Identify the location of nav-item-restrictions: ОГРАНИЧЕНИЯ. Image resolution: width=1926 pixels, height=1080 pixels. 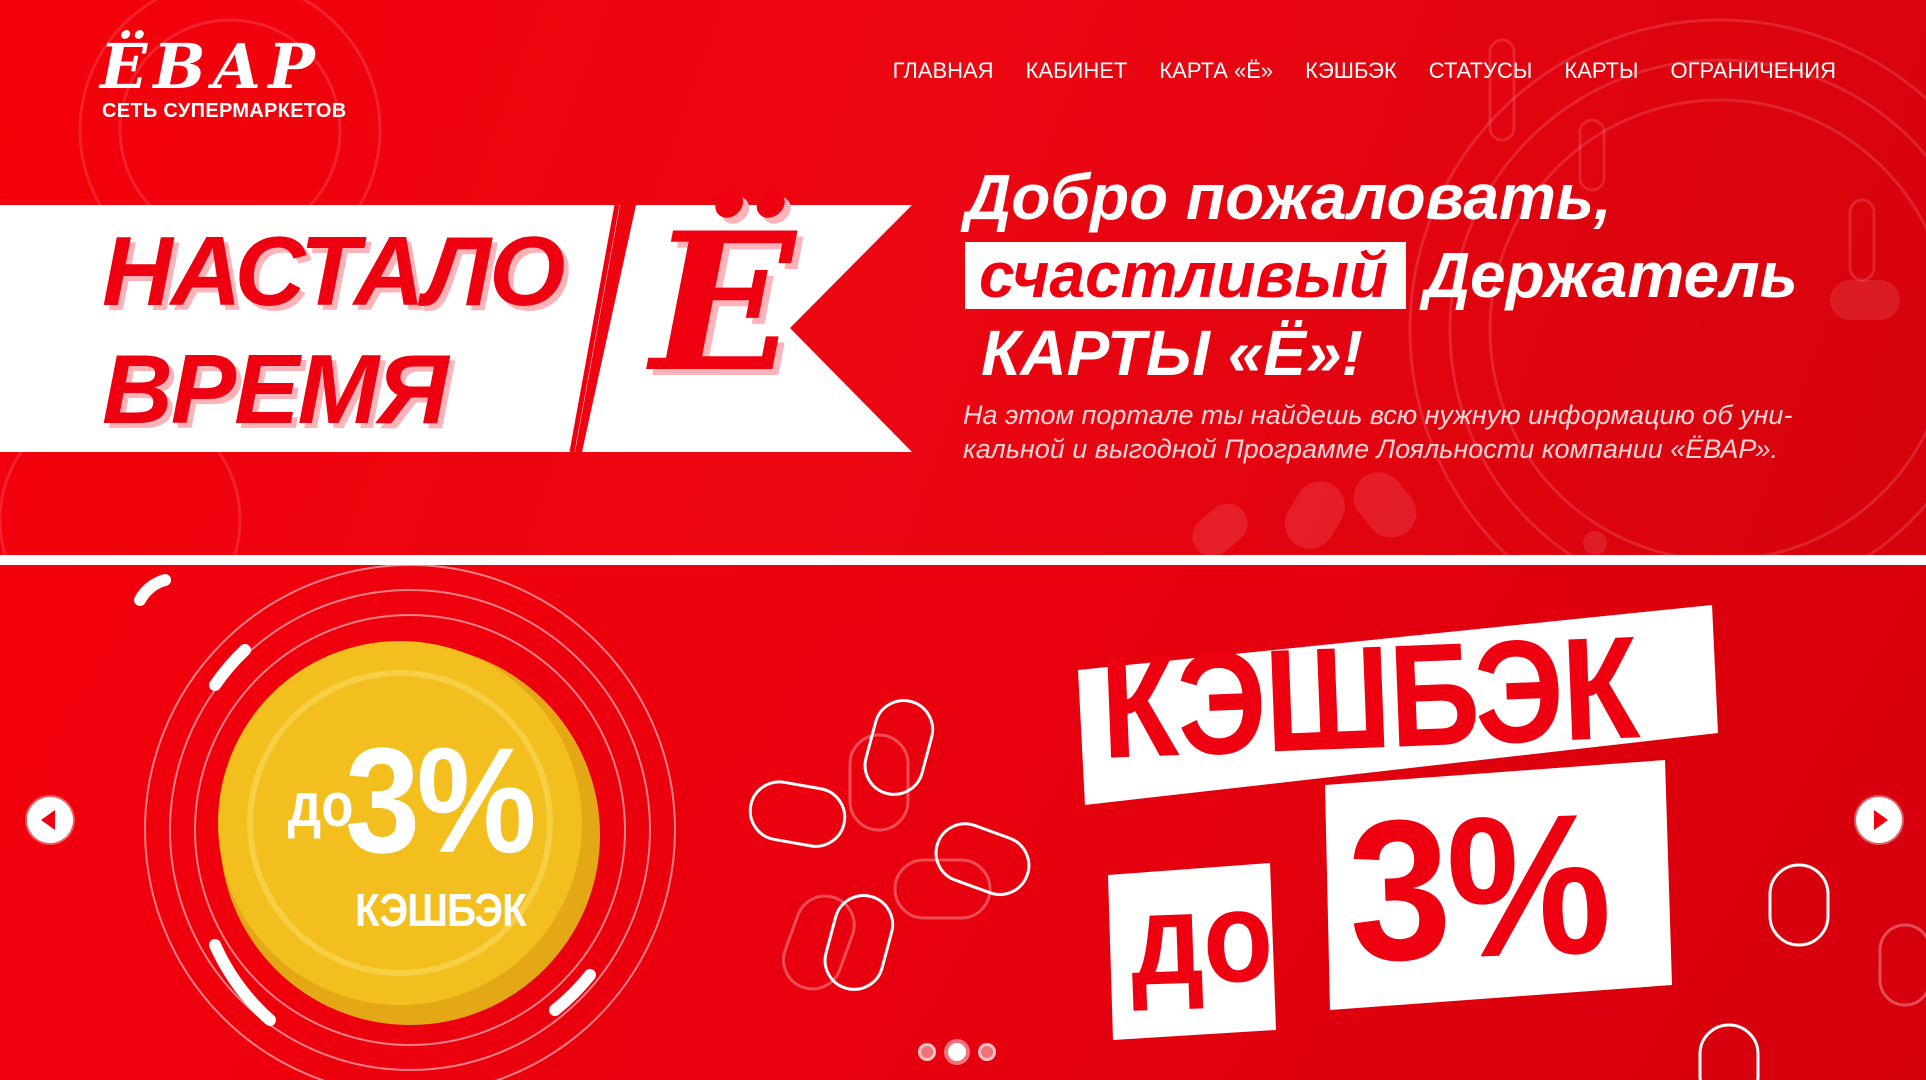
(1753, 71).